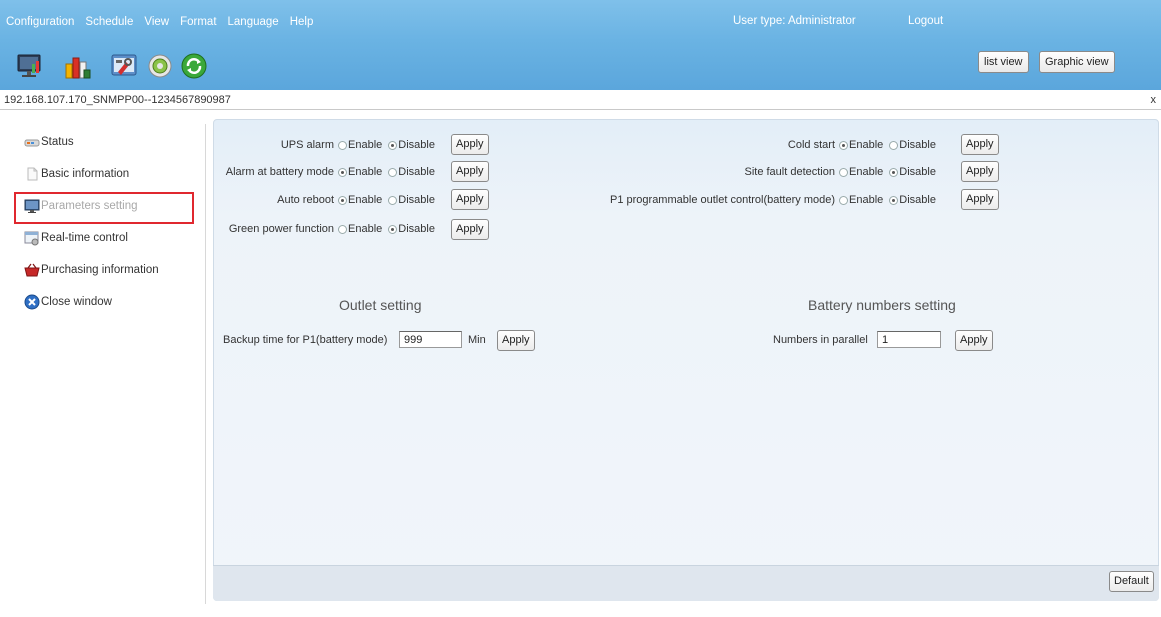 This screenshot has height=617, width=1161. I want to click on device-address-bar: 192.168.107.170_SNMPP00--1234567890987 x, so click(580, 100).